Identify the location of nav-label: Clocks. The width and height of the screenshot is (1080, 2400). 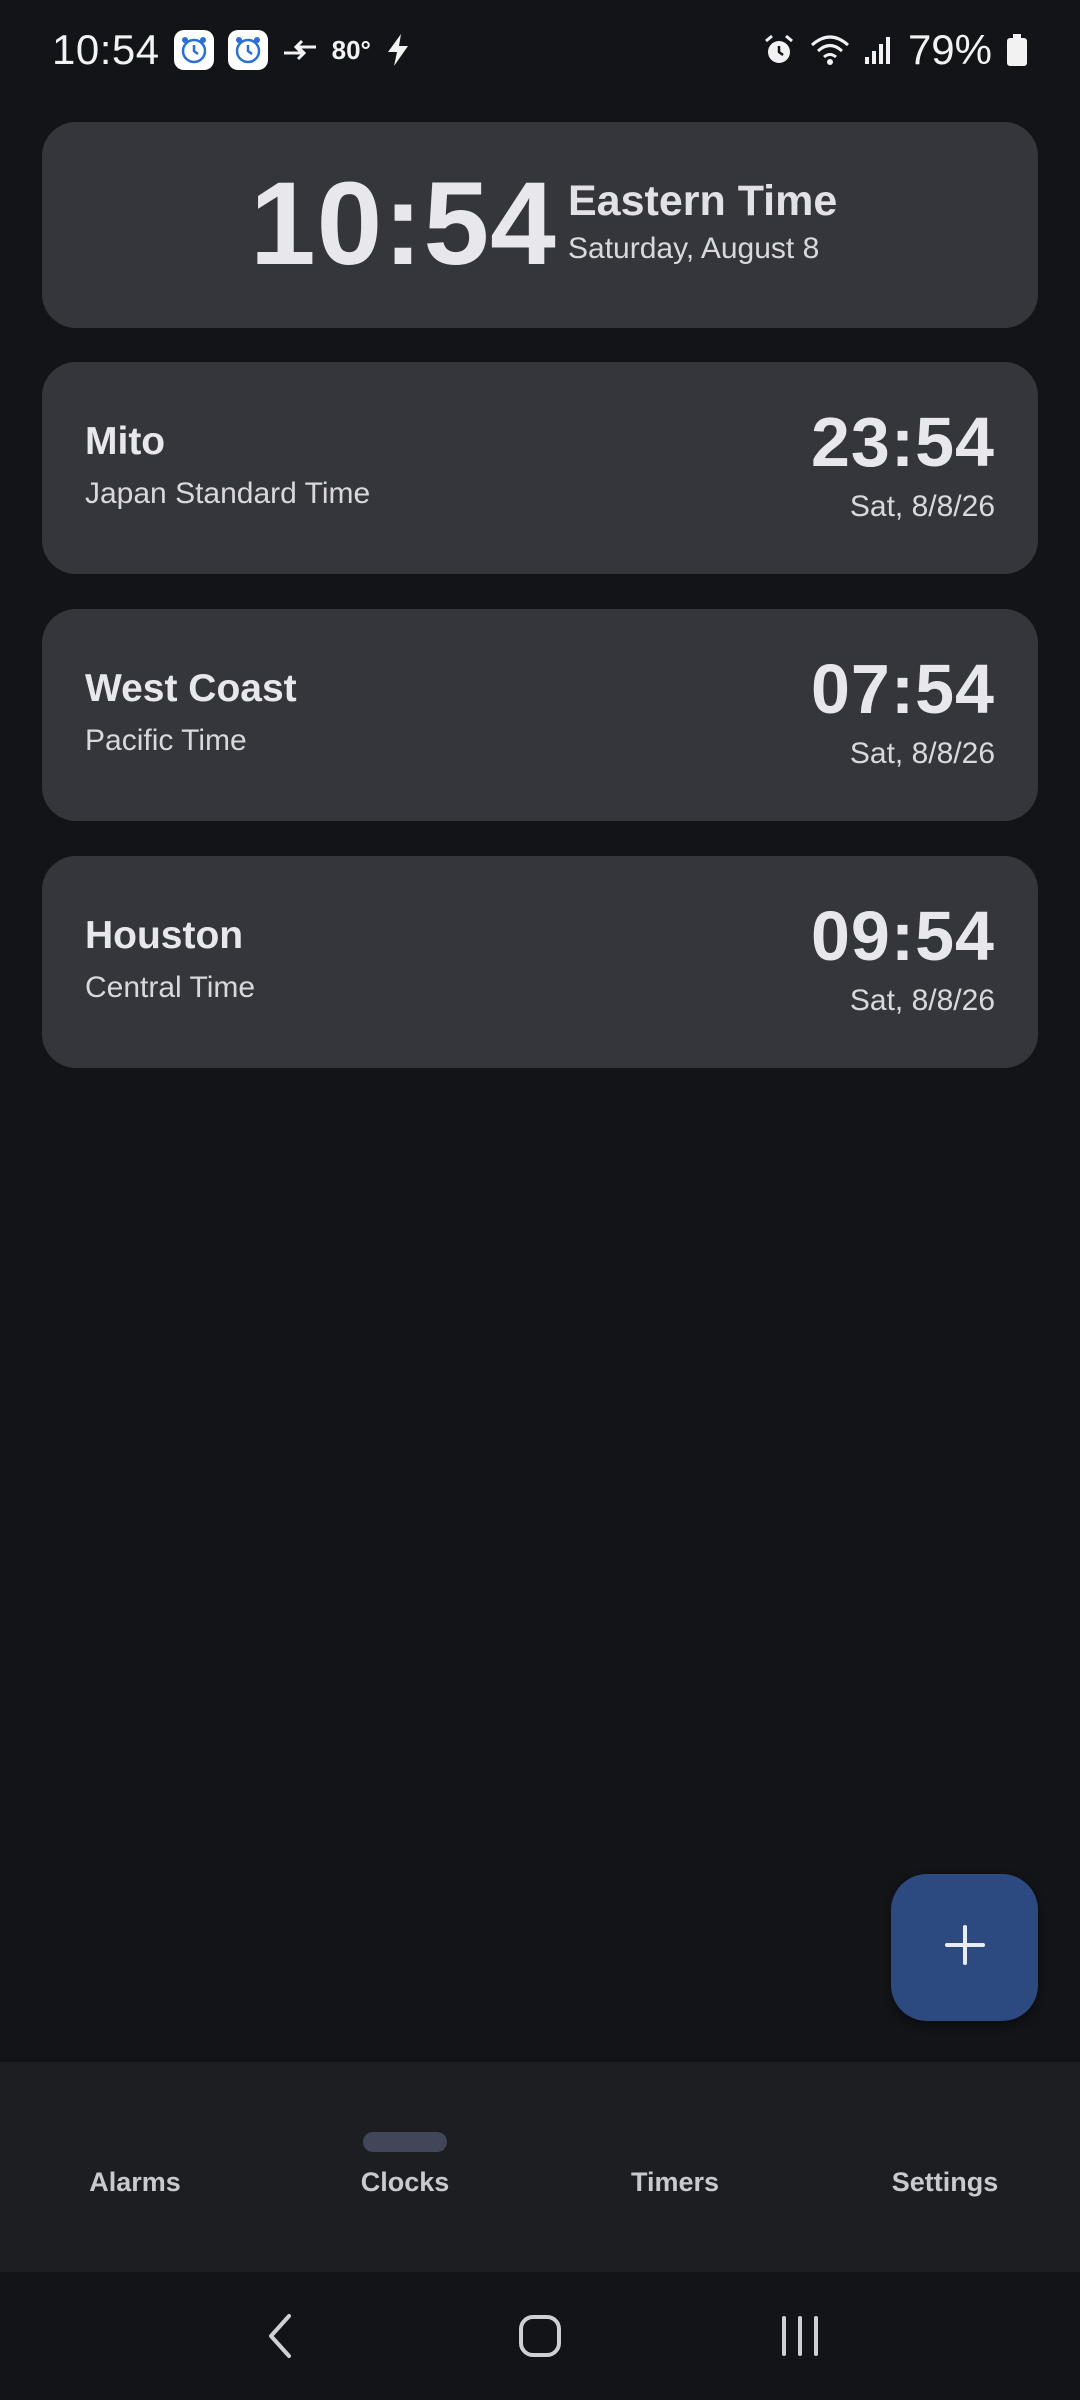
(405, 2182).